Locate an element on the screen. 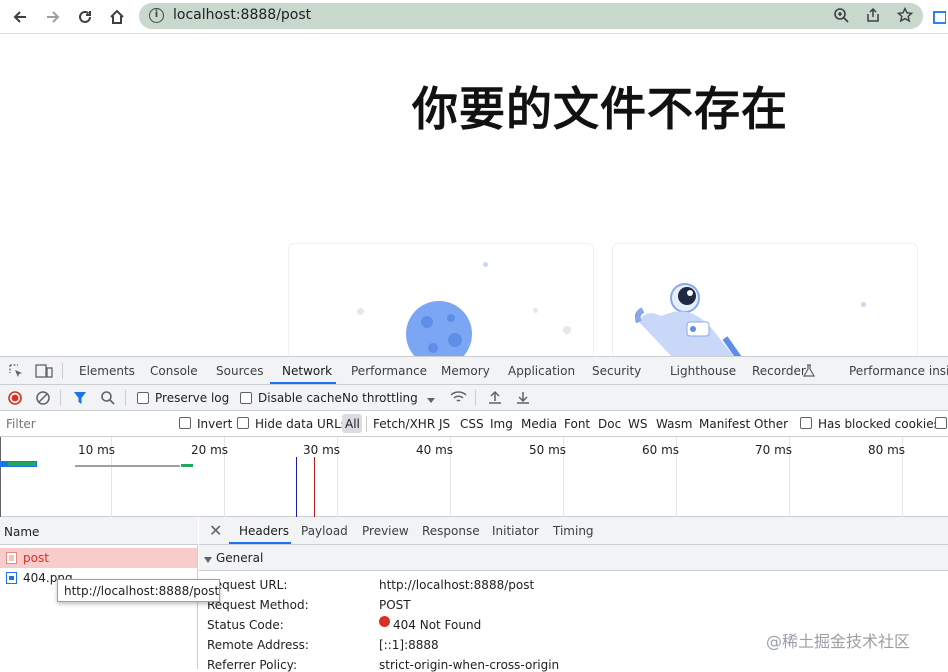  flask-icon is located at coordinates (809, 372).